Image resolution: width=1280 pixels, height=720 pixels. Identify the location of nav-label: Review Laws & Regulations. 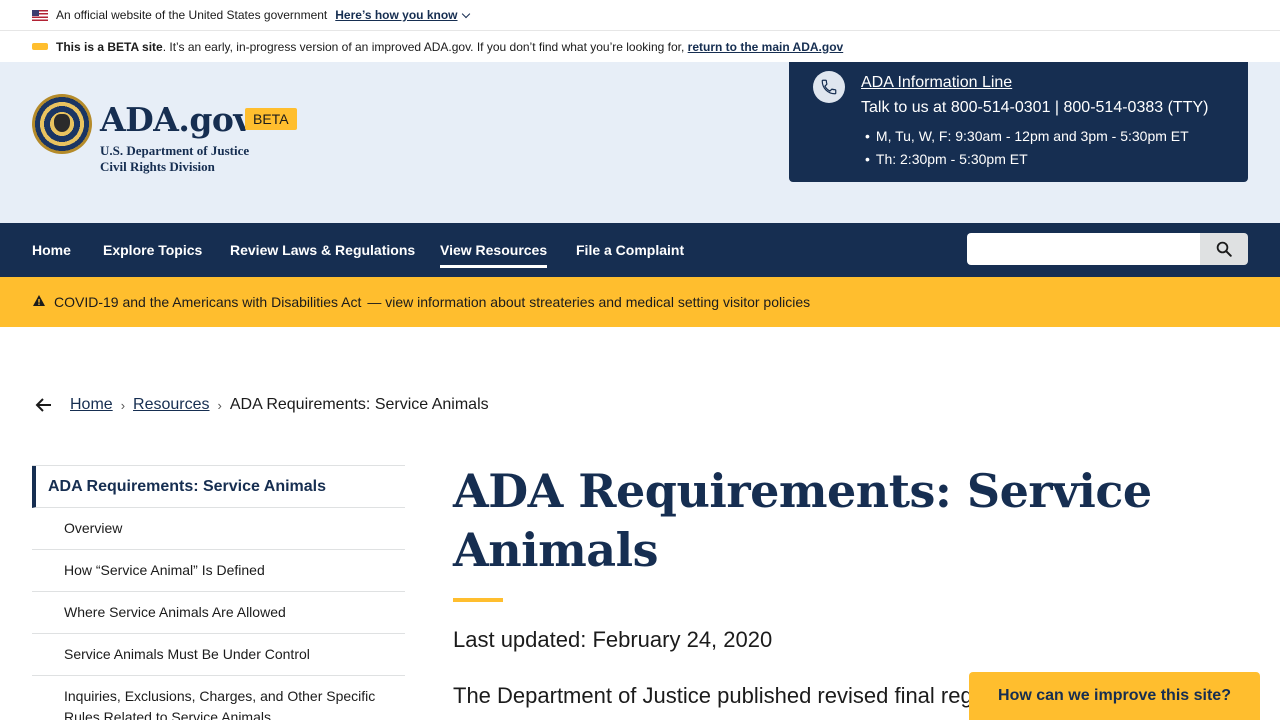
(323, 250).